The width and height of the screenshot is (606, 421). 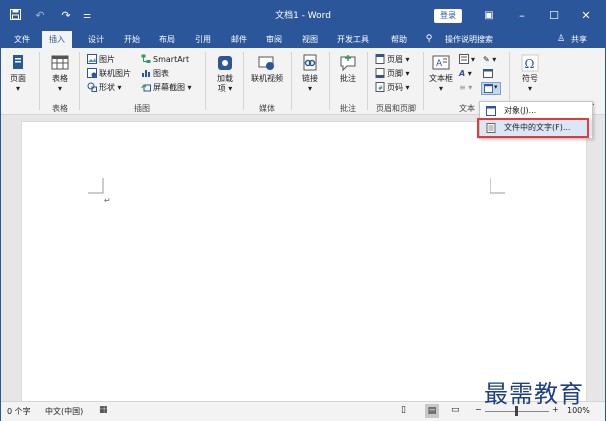 I want to click on login-button: 登录, so click(x=448, y=16).